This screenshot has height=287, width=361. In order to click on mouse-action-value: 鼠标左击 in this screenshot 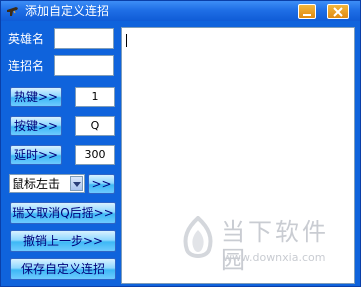, I will do `click(36, 184)`.